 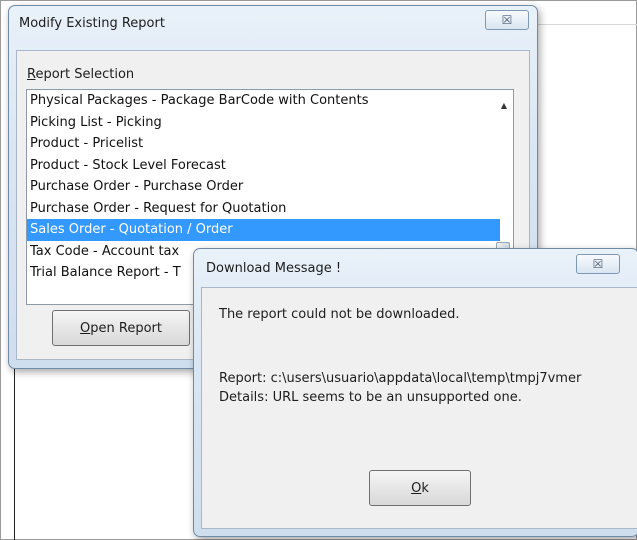 I want to click on list-item: Purchase Order - Purchase Order, so click(x=263, y=187).